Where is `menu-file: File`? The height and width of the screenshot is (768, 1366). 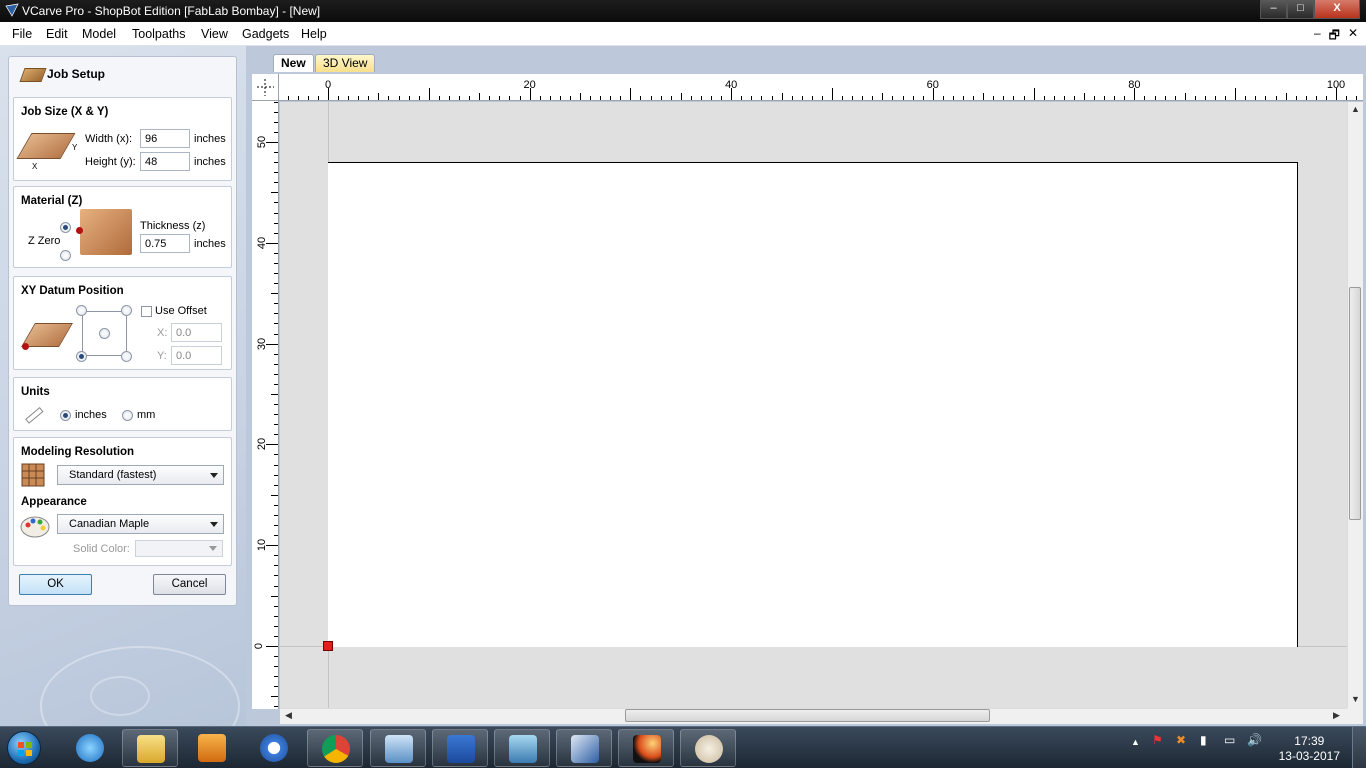 menu-file: File is located at coordinates (22, 34).